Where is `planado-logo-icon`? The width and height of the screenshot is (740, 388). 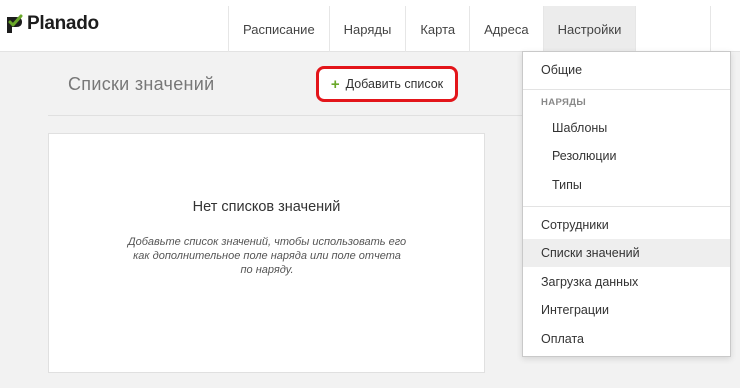
planado-logo-icon is located at coordinates (15, 23).